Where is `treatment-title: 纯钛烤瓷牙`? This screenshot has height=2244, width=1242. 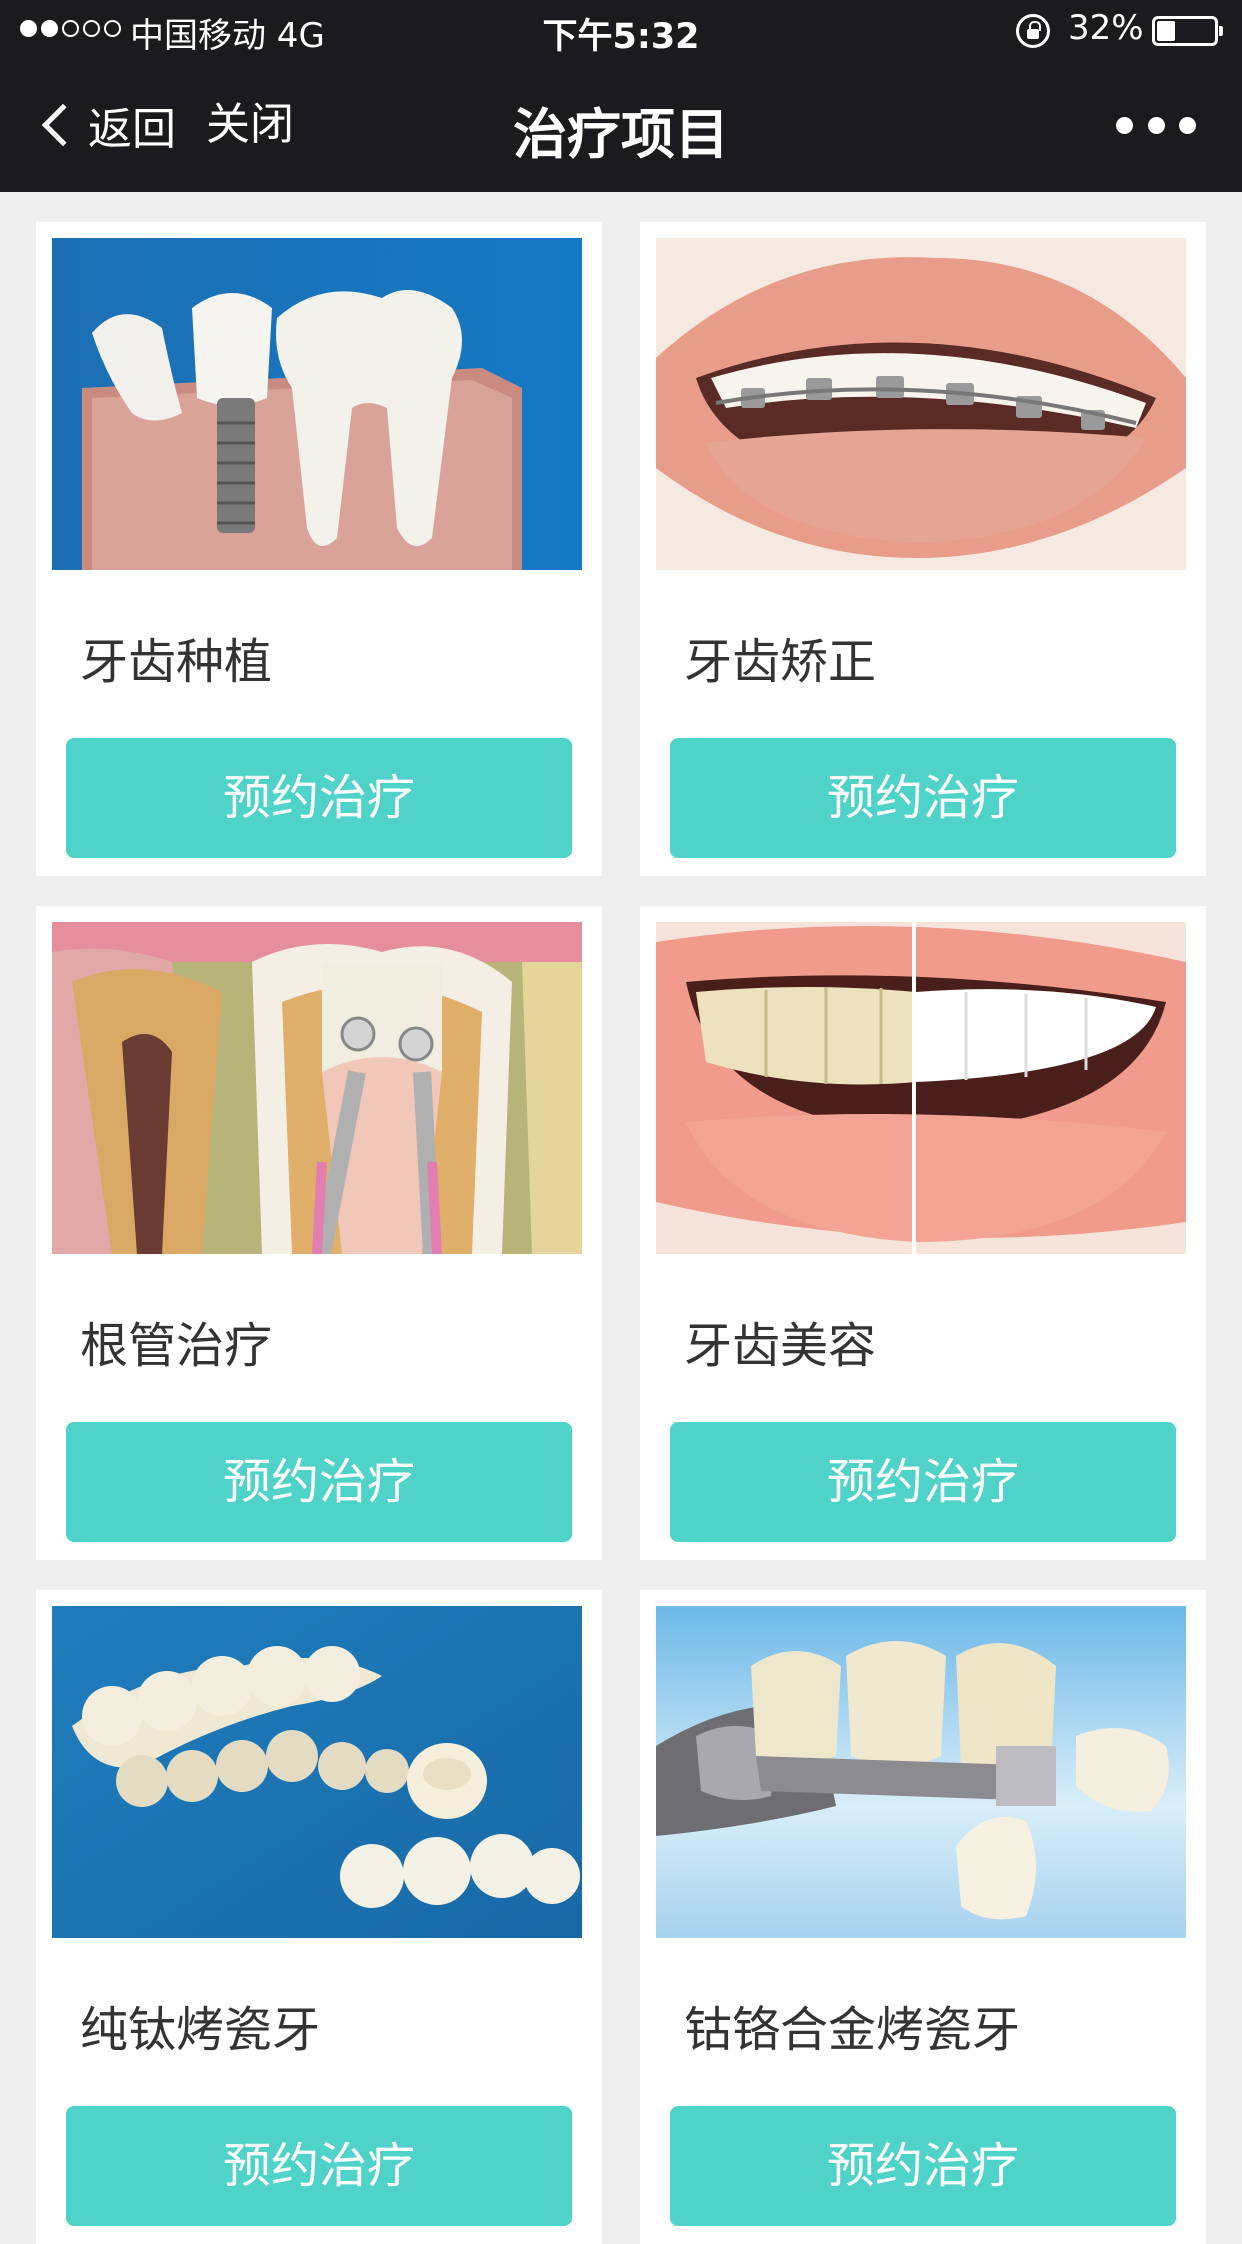
treatment-title: 纯钛烤瓷牙 is located at coordinates (200, 2030).